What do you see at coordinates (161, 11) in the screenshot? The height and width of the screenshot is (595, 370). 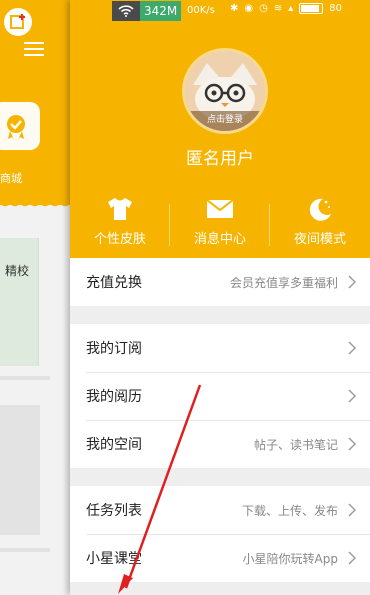 I see `data-usage: 342M` at bounding box center [161, 11].